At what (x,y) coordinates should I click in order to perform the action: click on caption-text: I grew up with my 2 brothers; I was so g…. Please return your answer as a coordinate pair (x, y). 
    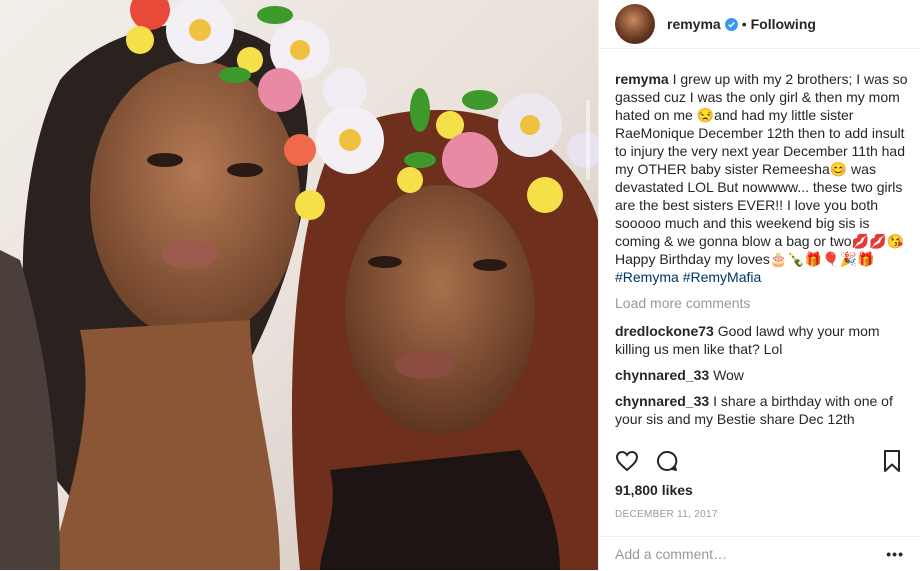
    Looking at the image, I should click on (761, 169).